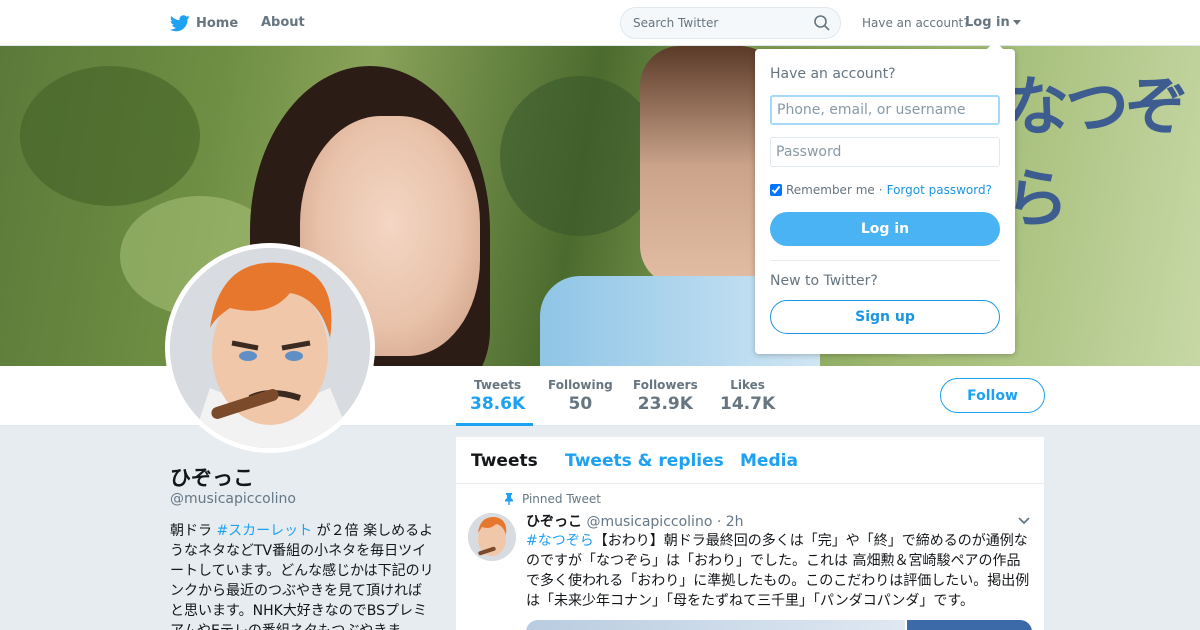 This screenshot has height=630, width=1200. Describe the element at coordinates (644, 461) in the screenshot. I see `tab-tweets-replies: Tweets & replies` at that location.